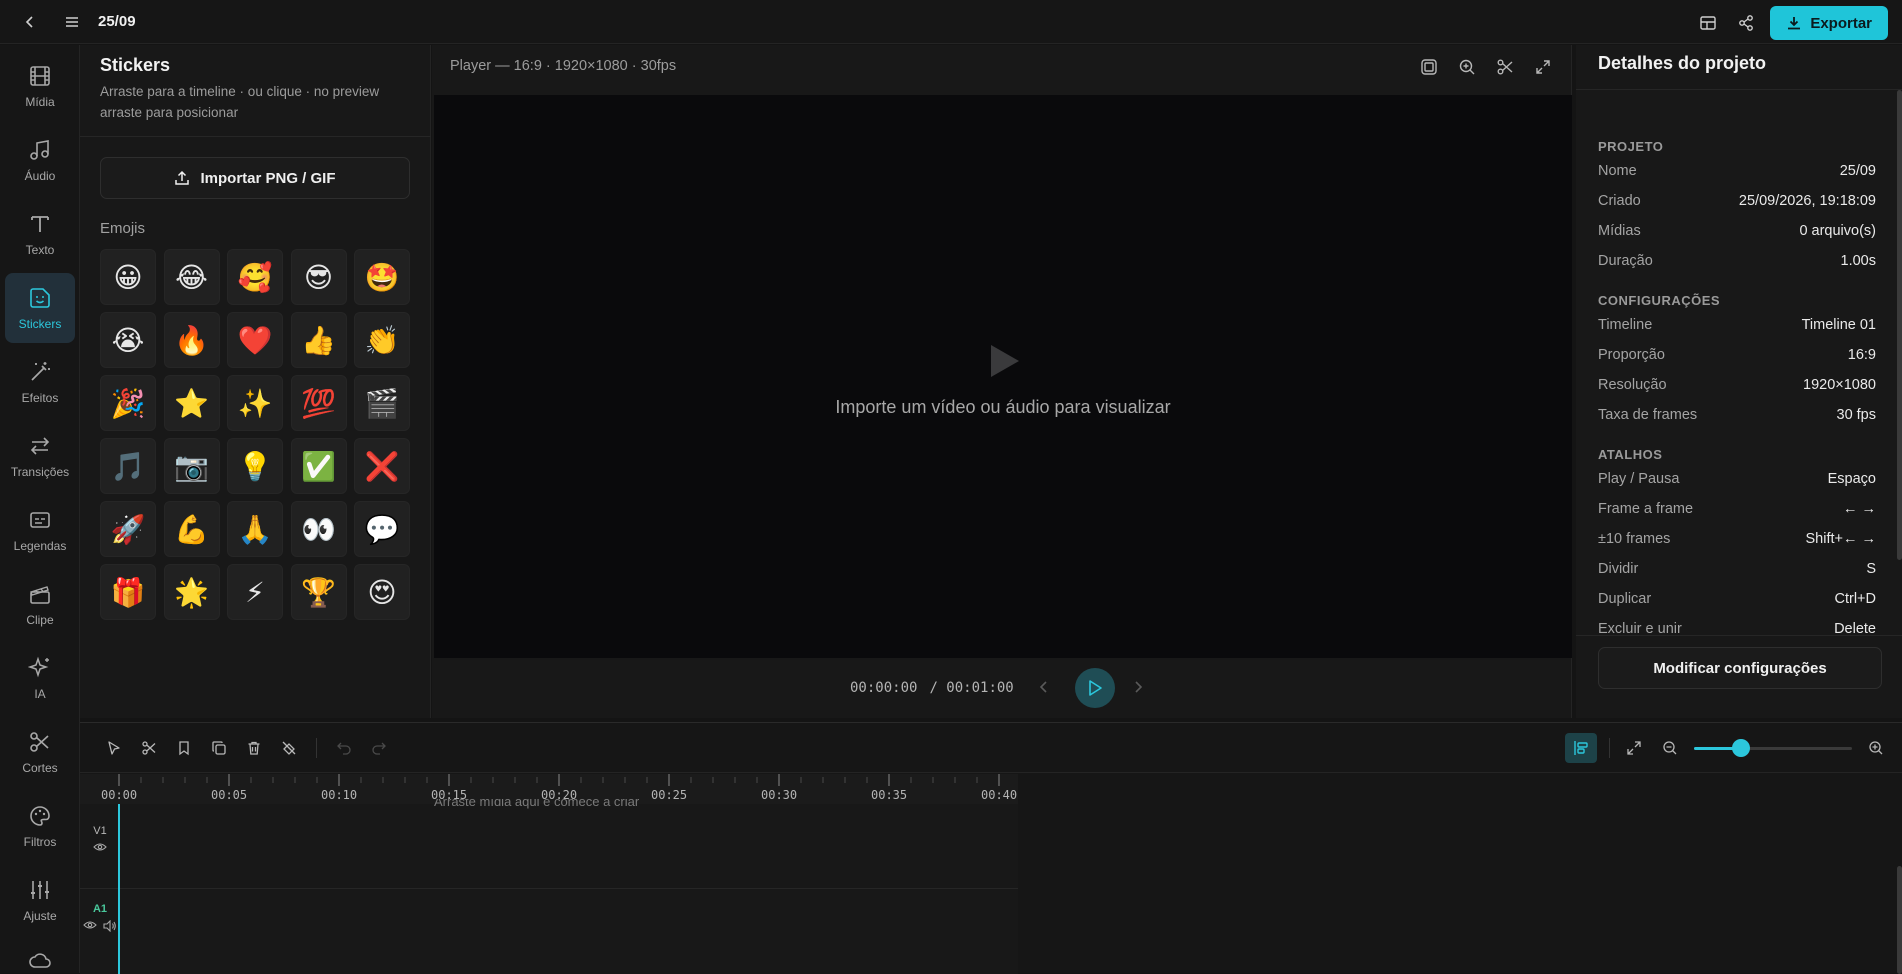 The image size is (1902, 974). I want to click on slider-thumb, so click(1741, 748).